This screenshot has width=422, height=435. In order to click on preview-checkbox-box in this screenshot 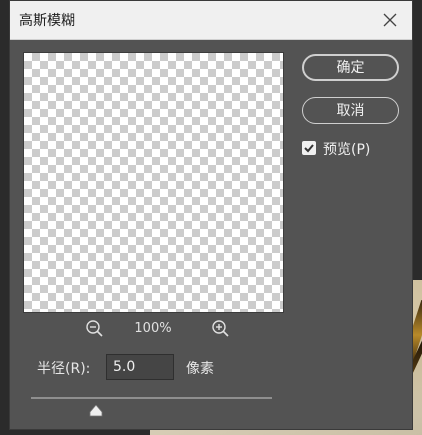, I will do `click(309, 148)`.